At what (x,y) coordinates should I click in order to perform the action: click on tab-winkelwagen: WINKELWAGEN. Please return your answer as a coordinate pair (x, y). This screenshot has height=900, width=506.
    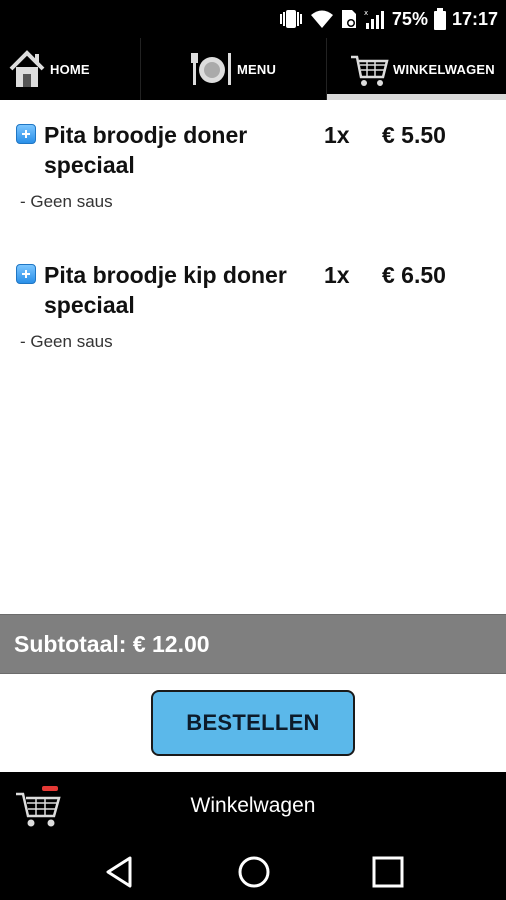
    Looking at the image, I should click on (416, 69).